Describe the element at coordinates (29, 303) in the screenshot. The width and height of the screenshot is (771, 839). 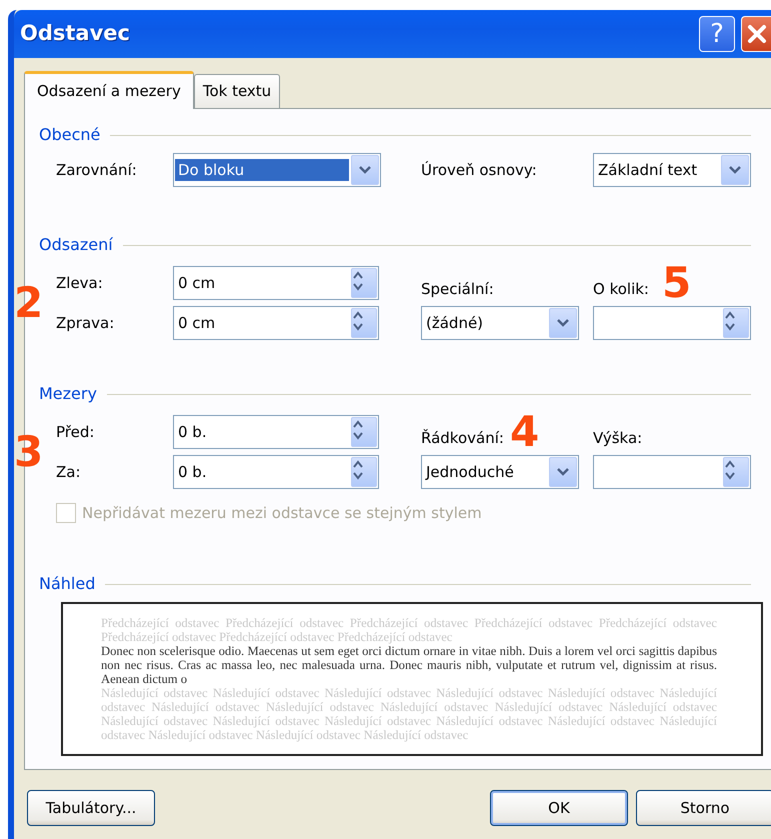
I see `annotation-number: 2` at that location.